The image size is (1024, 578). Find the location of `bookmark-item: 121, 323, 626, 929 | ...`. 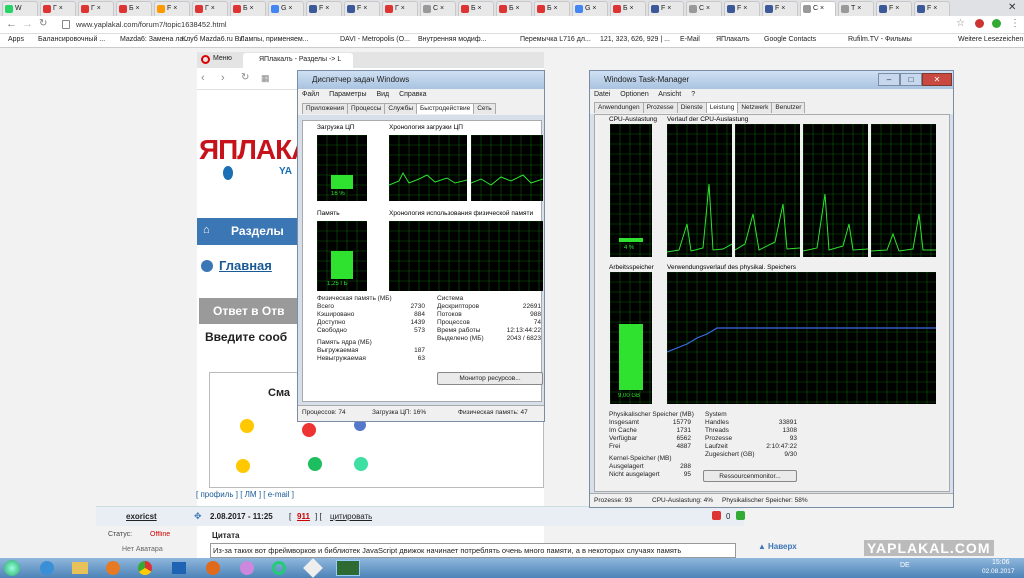

bookmark-item: 121, 323, 626, 929 | ... is located at coordinates (635, 39).